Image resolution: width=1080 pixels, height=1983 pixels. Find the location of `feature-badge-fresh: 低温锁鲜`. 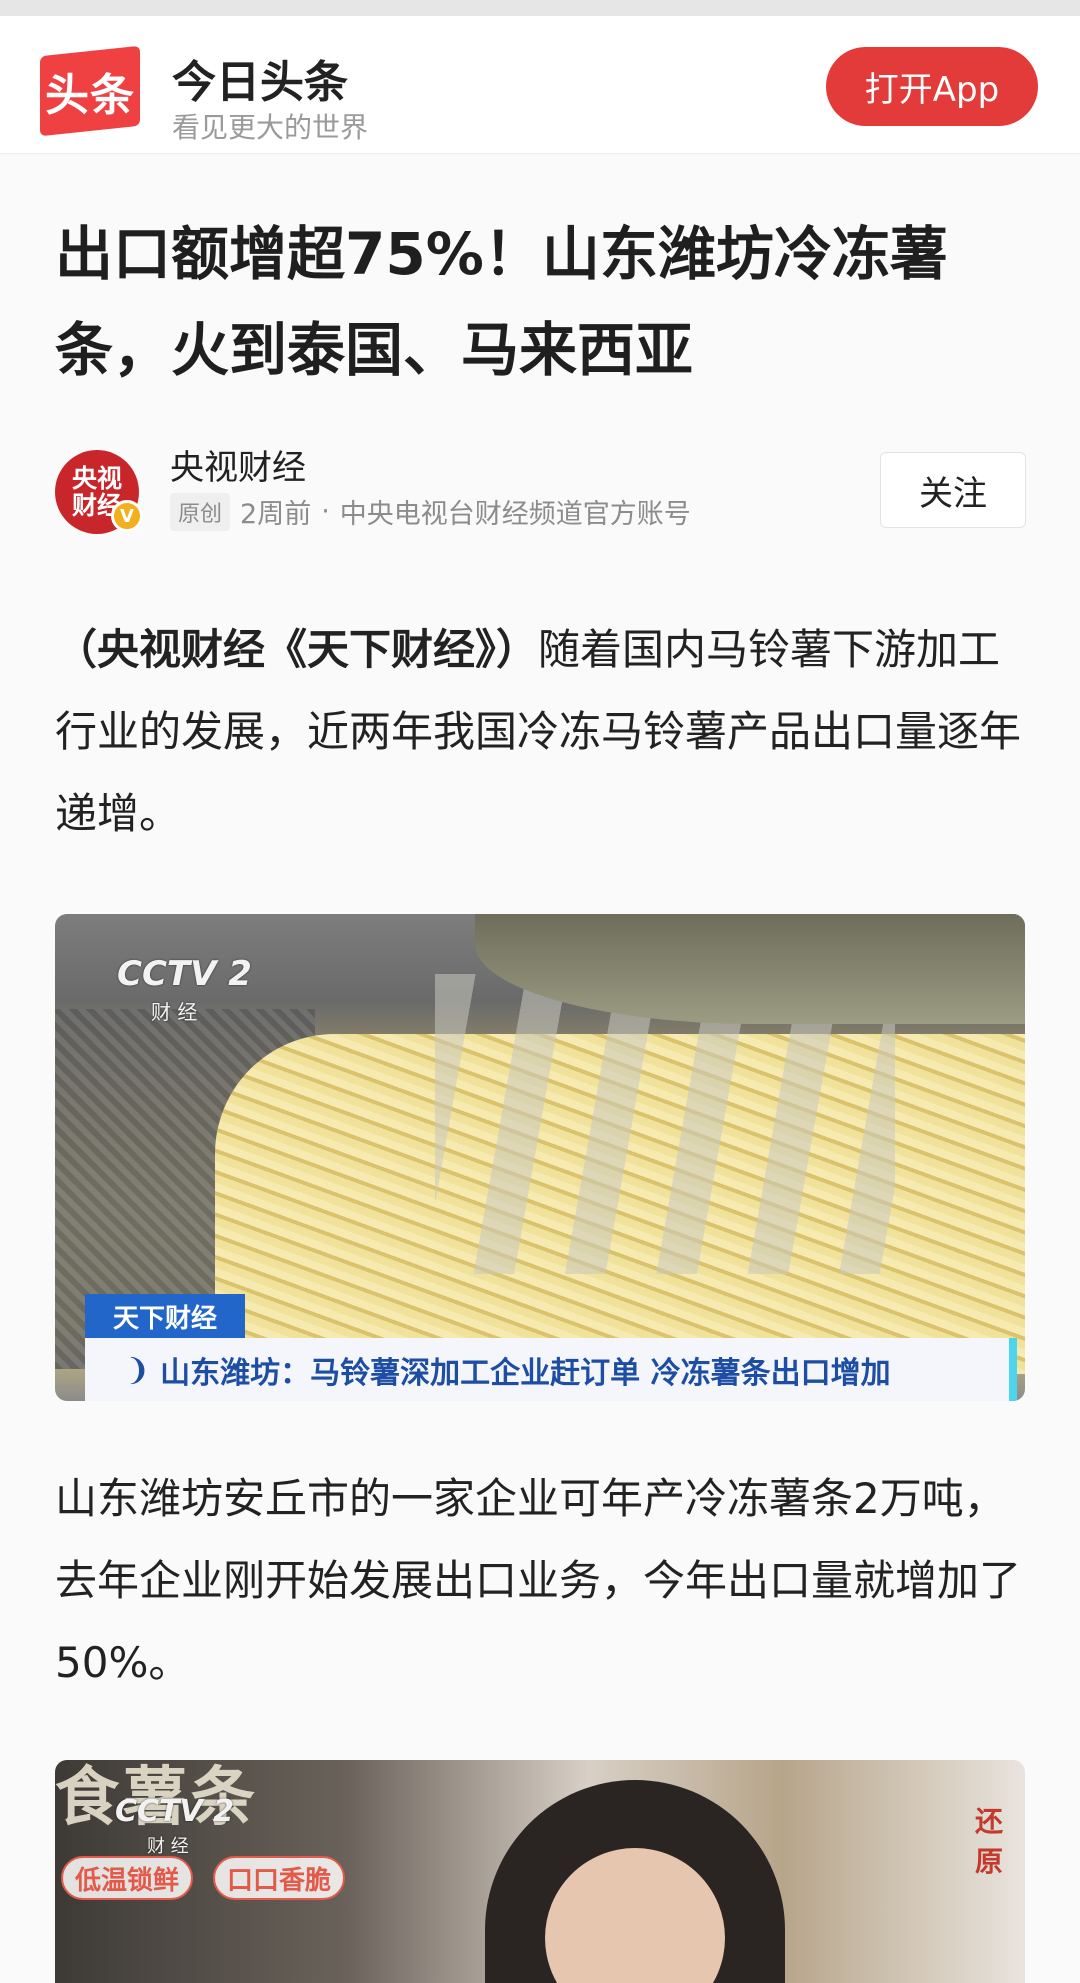

feature-badge-fresh: 低温锁鲜 is located at coordinates (127, 1878).